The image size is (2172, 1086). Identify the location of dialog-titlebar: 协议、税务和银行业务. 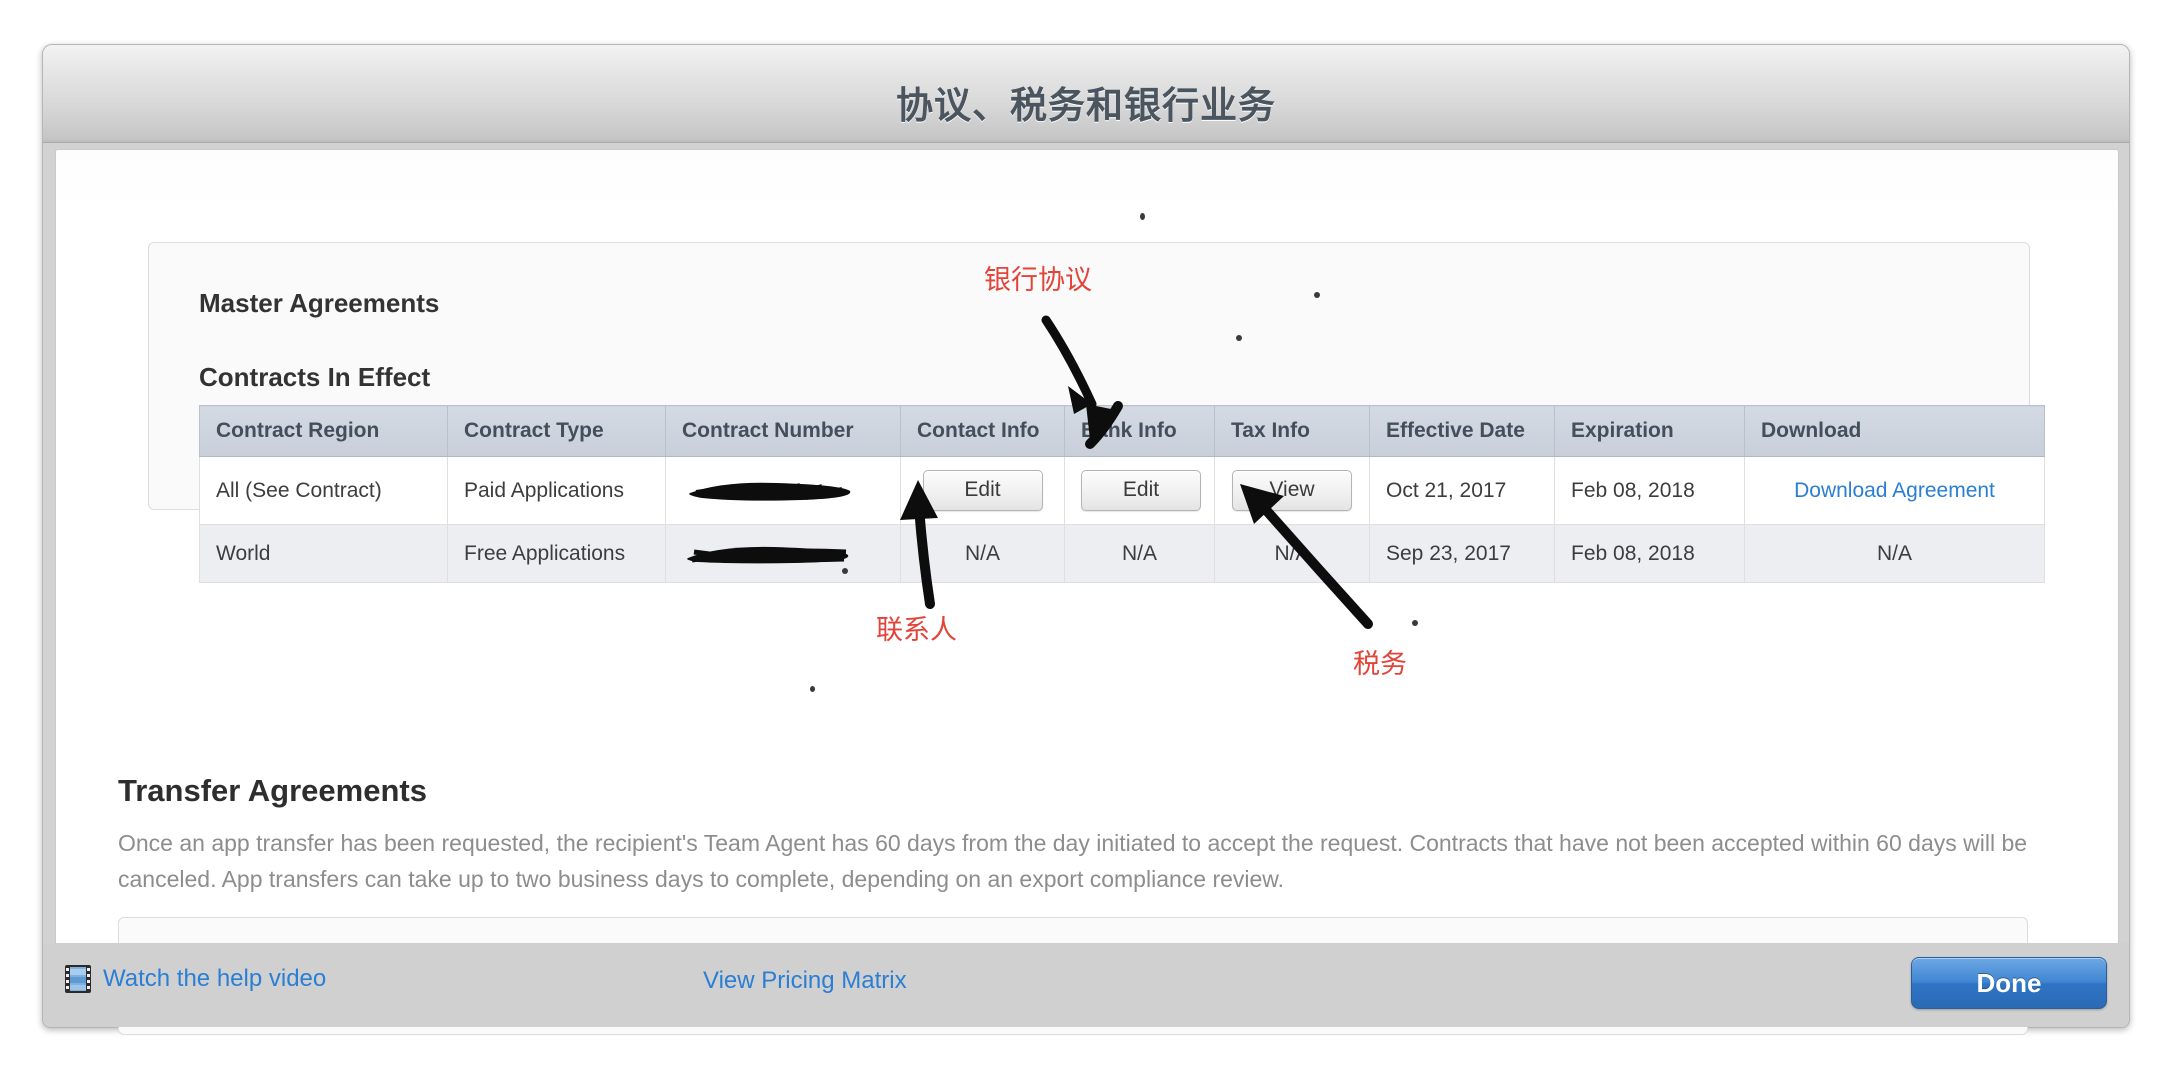
(1086, 94).